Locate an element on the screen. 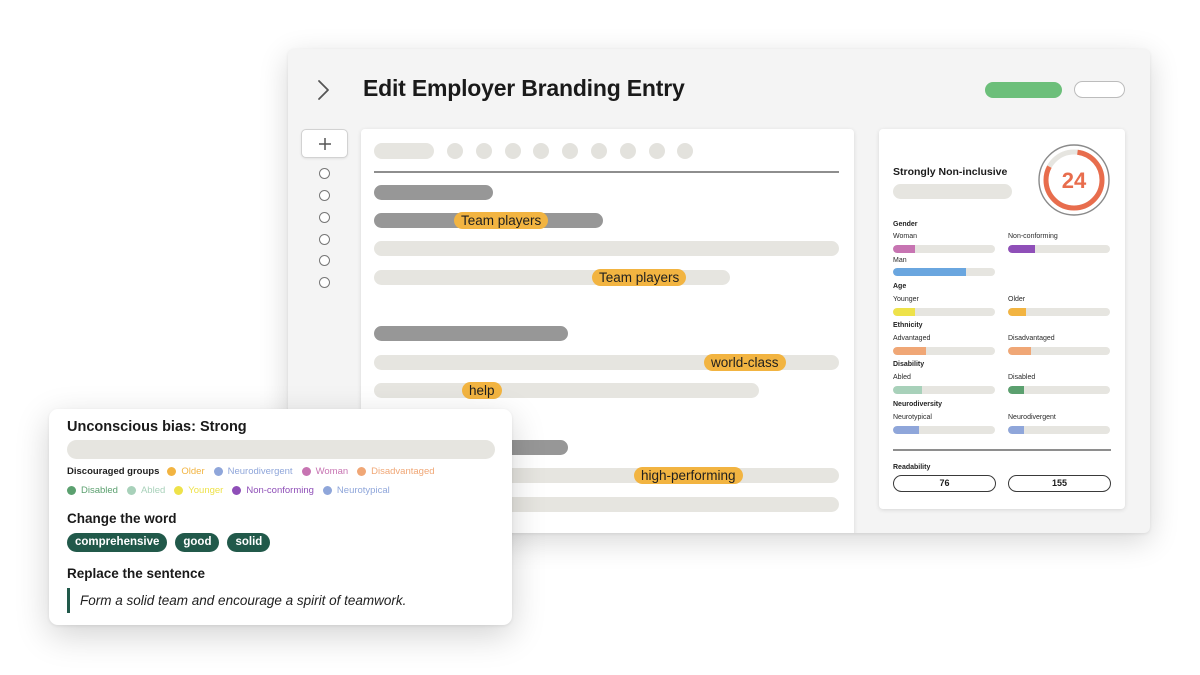  group-tag: Neurotypical is located at coordinates (356, 490).